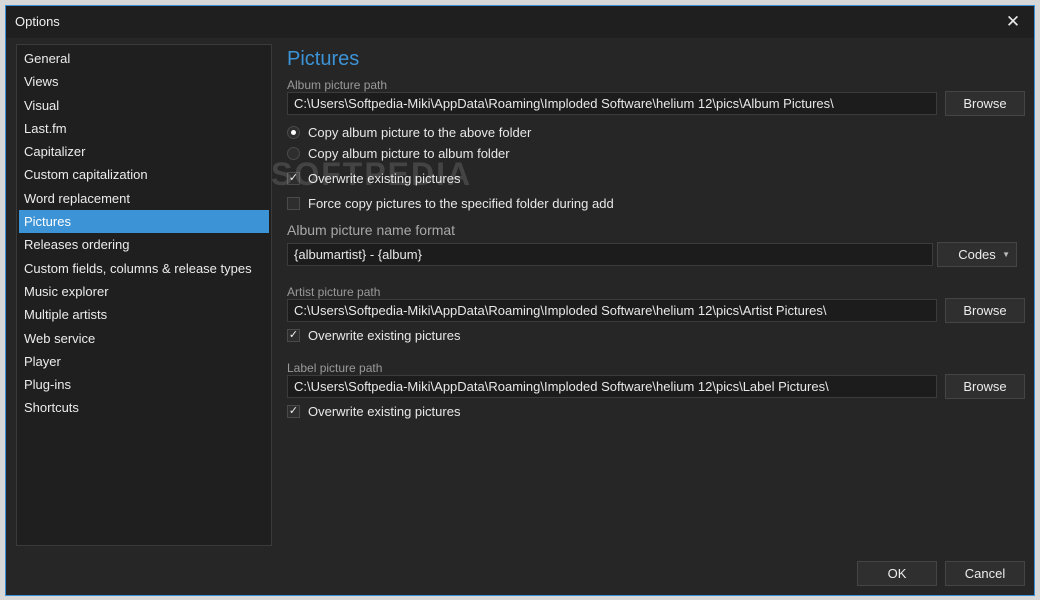 The image size is (1040, 600). I want to click on codes-label: Codes, so click(977, 254).